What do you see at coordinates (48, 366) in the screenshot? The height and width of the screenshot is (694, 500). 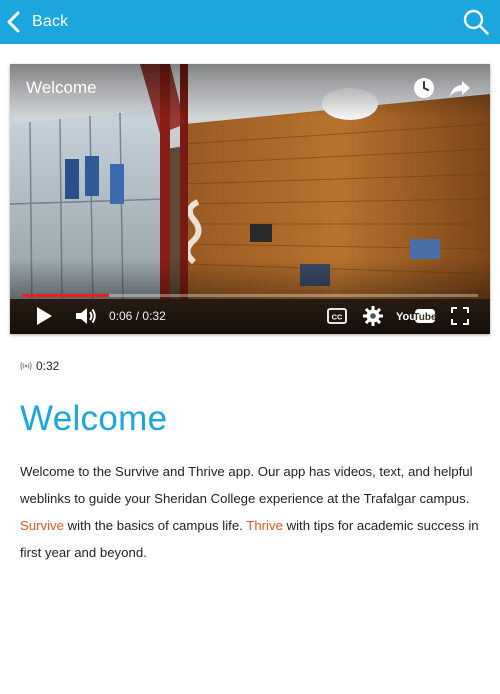 I see `duration-text: 0:32` at bounding box center [48, 366].